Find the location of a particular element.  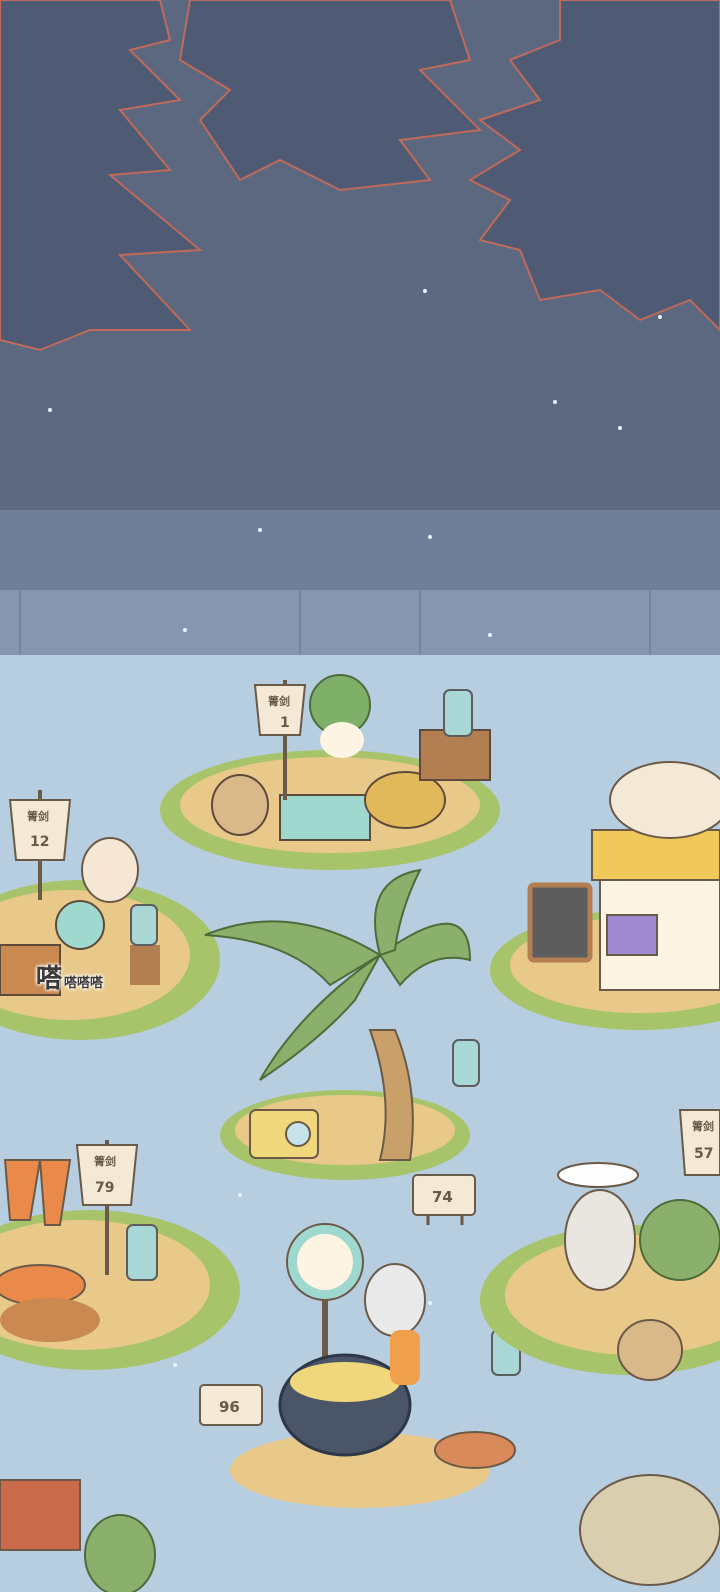

otter-character is located at coordinates (395, 1300).